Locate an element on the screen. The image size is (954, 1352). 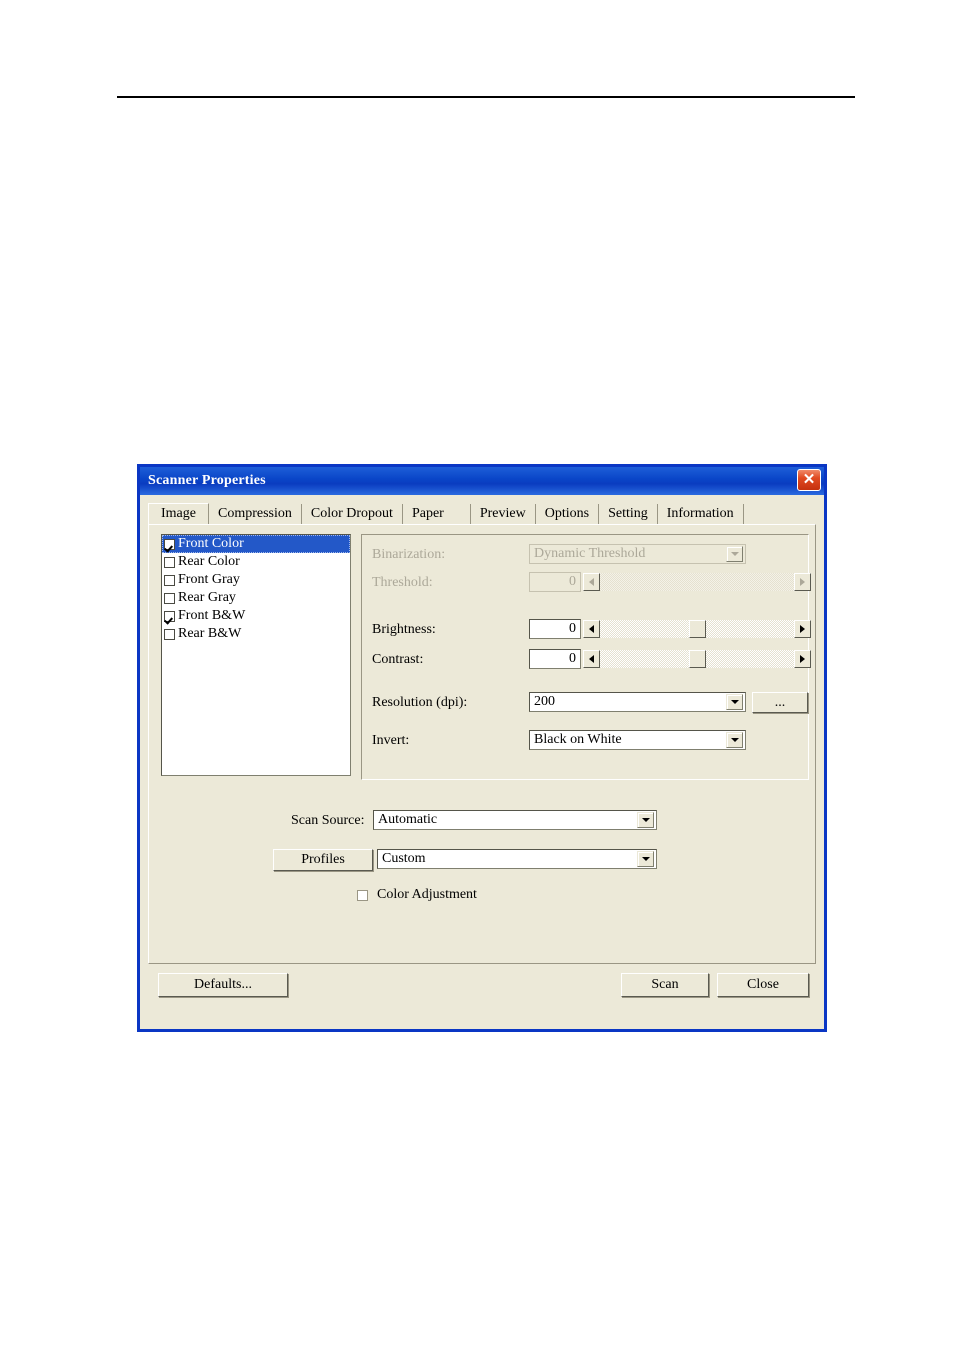
resolution-label: Resolution (dpi): is located at coordinates (420, 702).